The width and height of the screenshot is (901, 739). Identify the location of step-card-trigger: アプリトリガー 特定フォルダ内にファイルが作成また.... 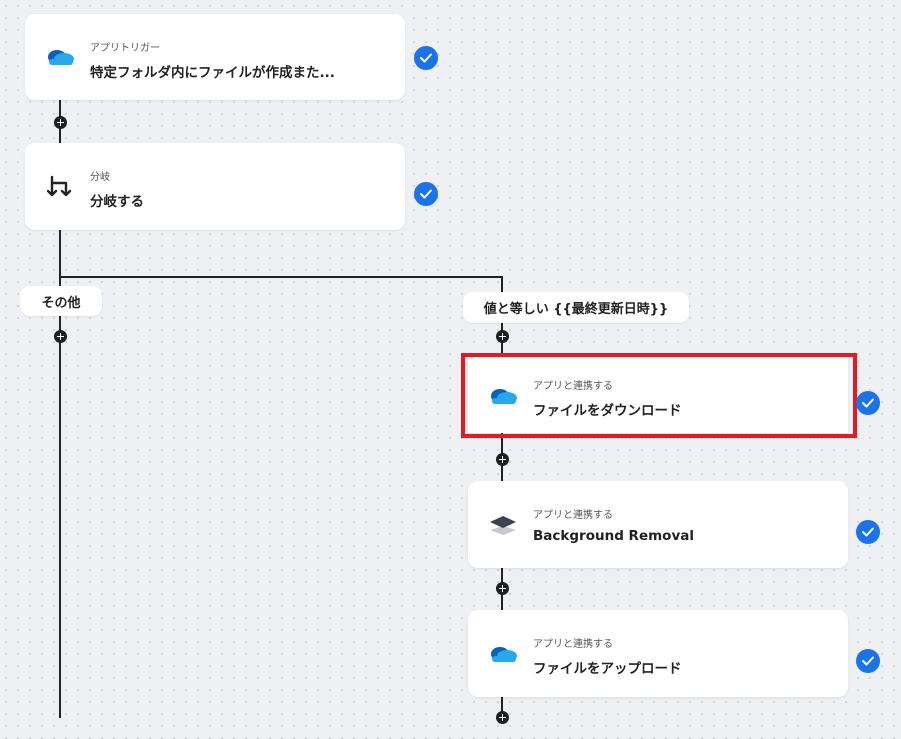
(215, 57).